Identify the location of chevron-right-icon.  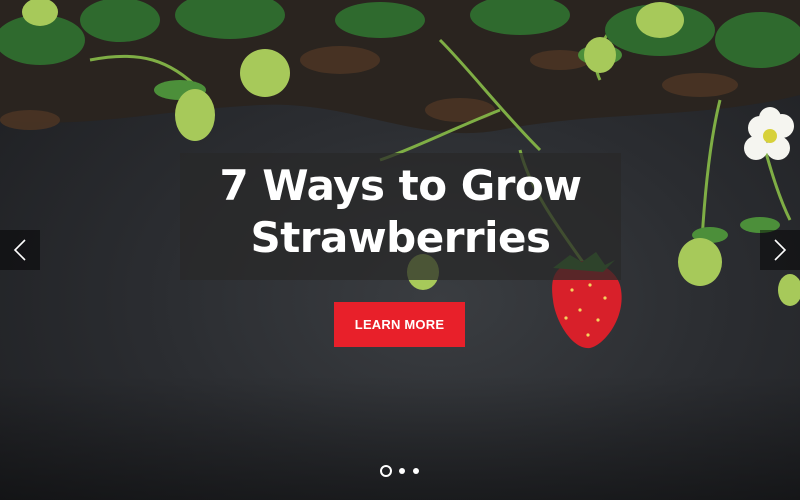
(780, 250).